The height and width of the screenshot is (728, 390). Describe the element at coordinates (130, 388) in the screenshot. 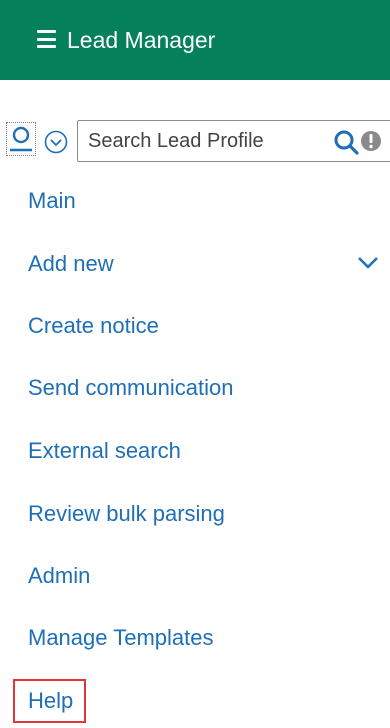

I see `nav-item-send-communication: Send communication` at that location.